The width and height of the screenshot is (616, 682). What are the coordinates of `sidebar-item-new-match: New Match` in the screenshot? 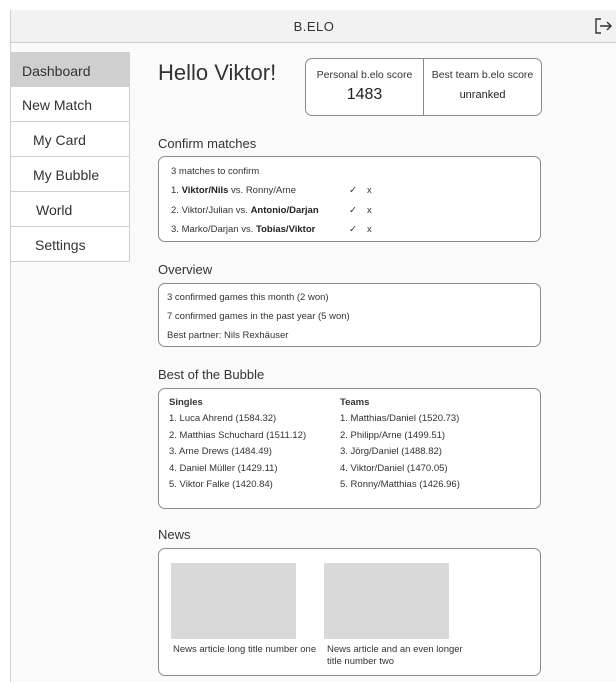 It's located at (70, 104).